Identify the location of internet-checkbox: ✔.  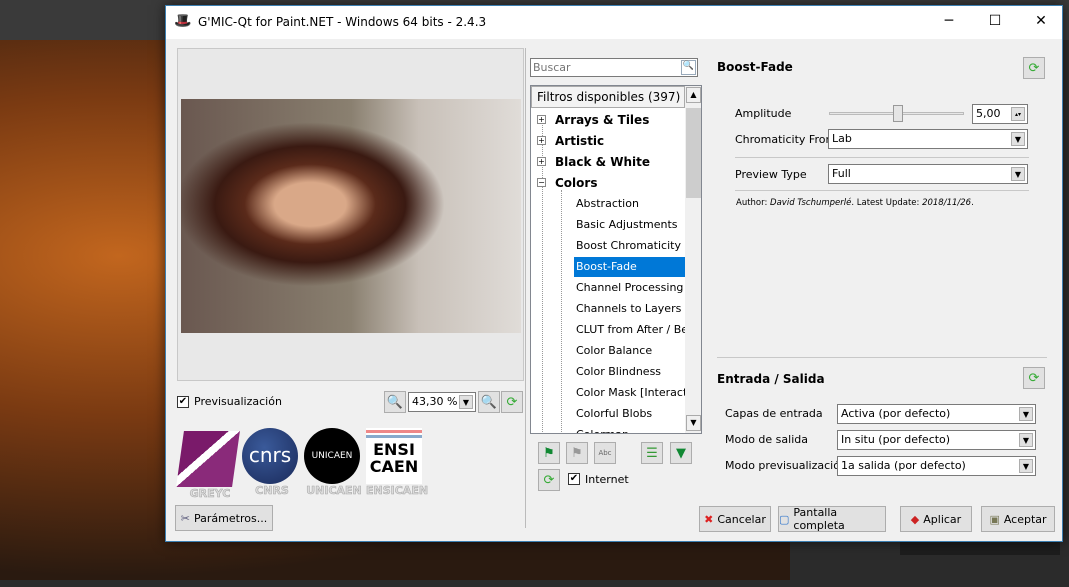
(574, 479).